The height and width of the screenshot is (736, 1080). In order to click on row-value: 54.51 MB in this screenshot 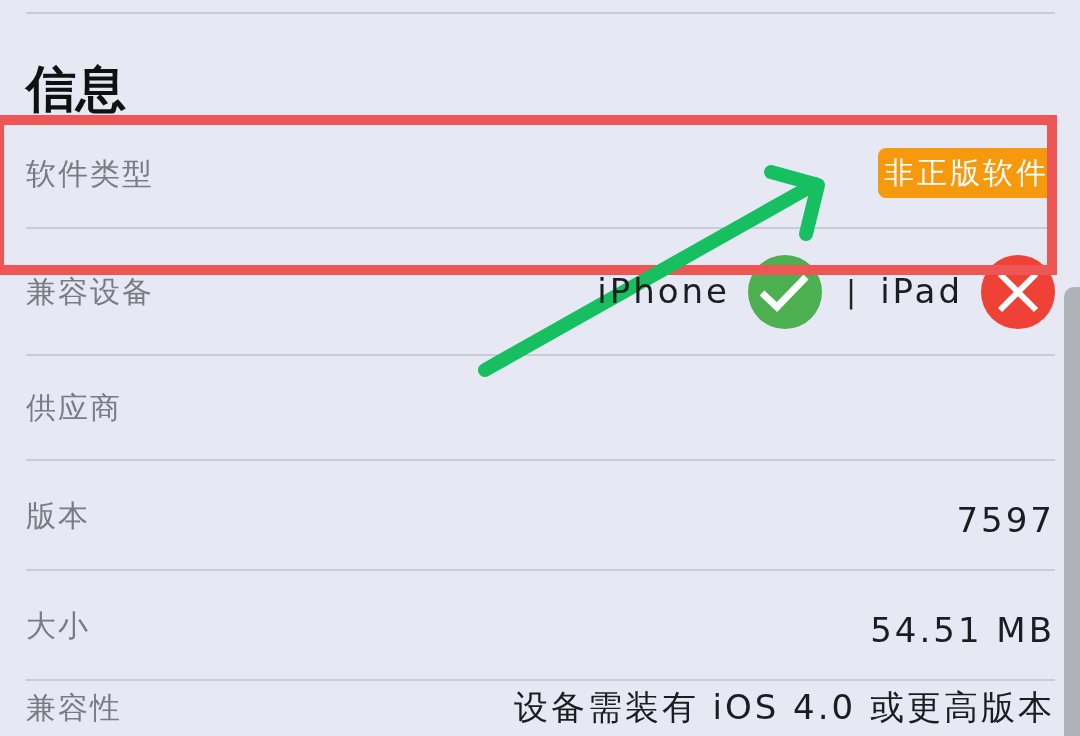, I will do `click(962, 630)`.